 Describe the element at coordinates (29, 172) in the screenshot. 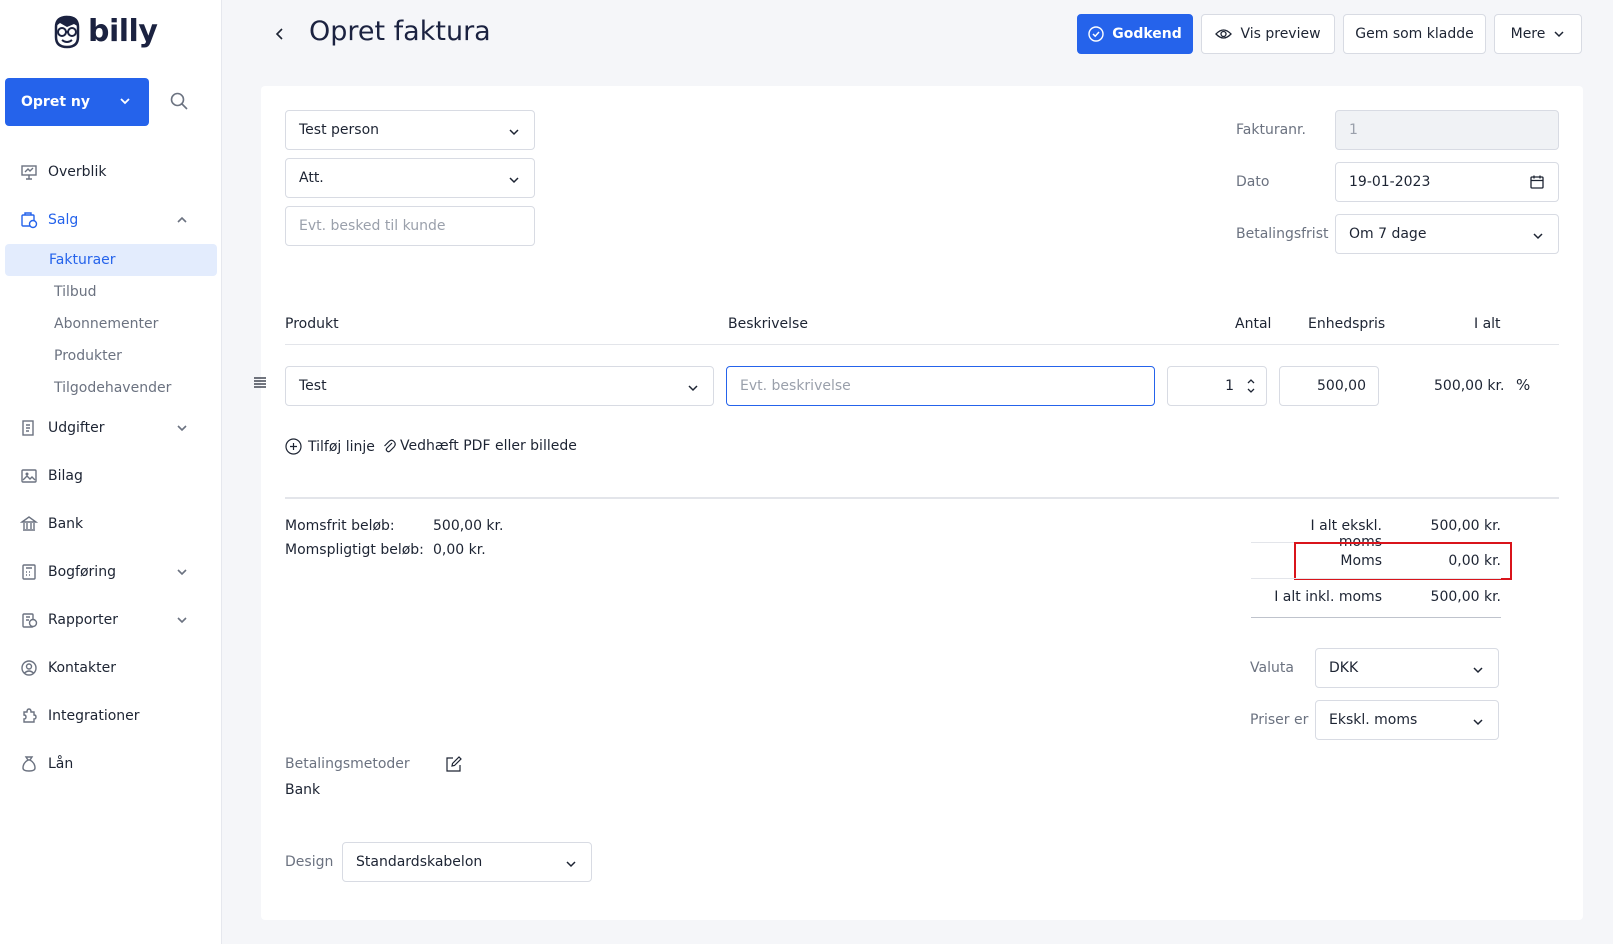

I see `presentation-icon` at that location.